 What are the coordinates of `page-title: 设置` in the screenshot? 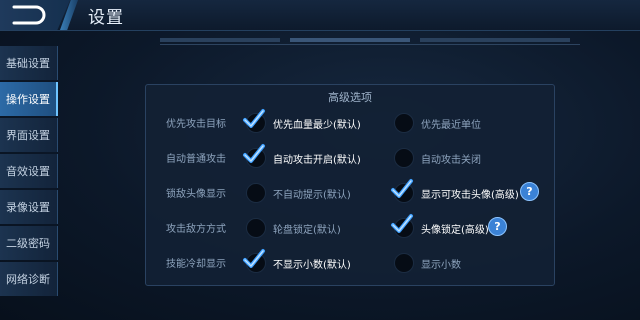 It's located at (106, 18).